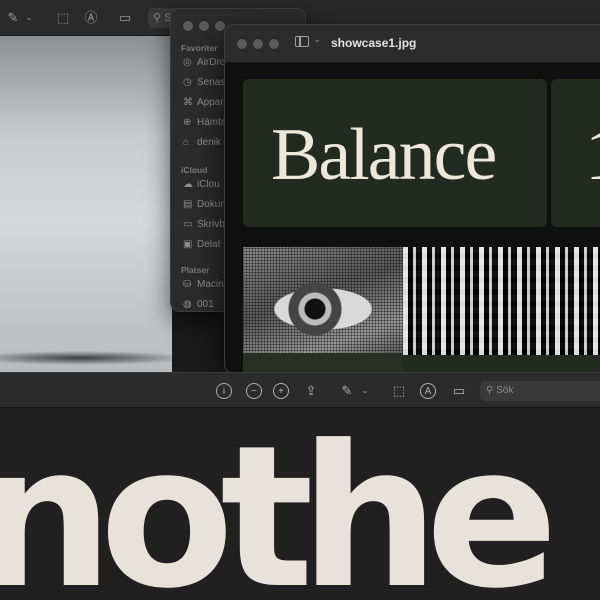 This screenshot has height=600, width=600. What do you see at coordinates (254, 391) in the screenshot?
I see `zoom-out-icon: −` at bounding box center [254, 391].